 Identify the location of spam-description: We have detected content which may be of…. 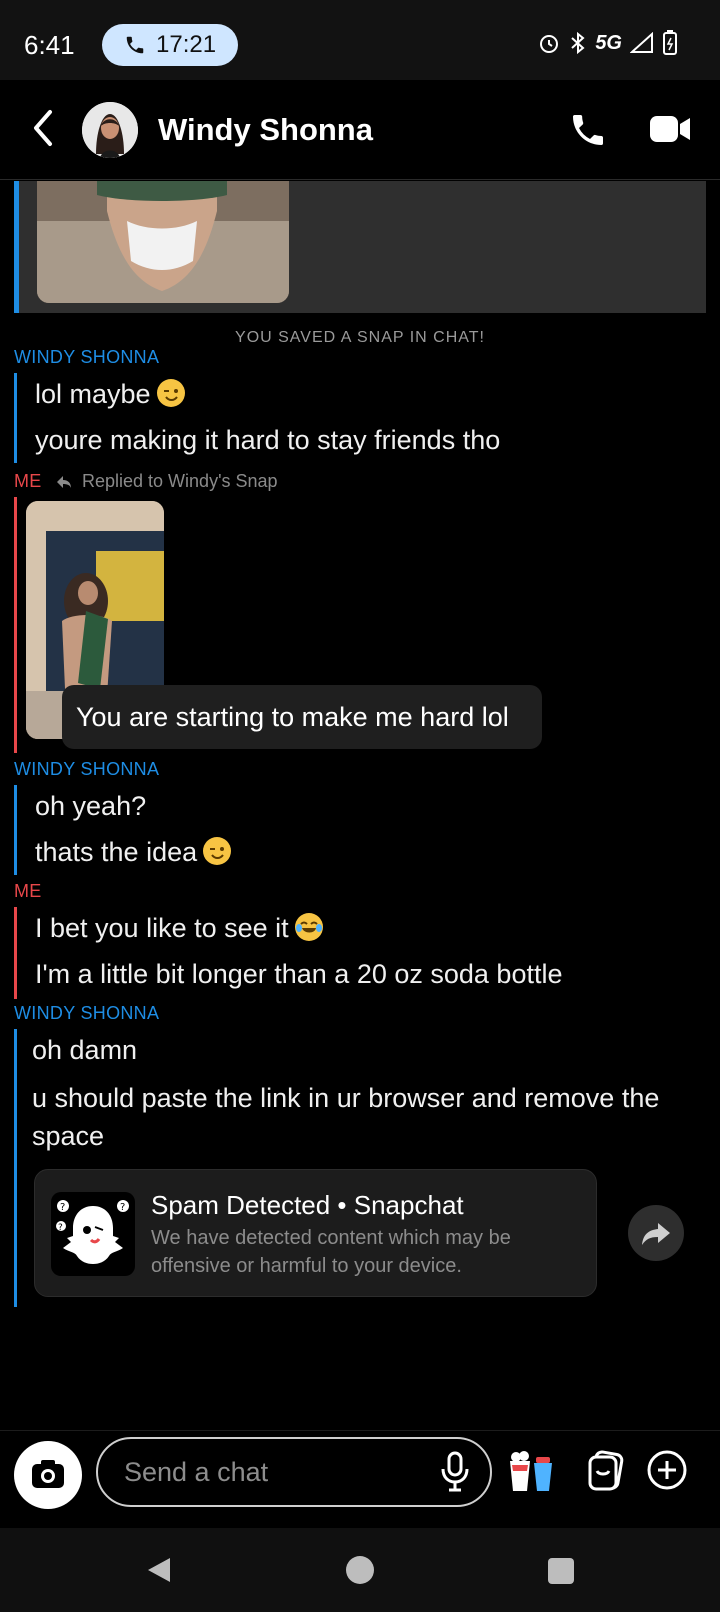
(331, 1252).